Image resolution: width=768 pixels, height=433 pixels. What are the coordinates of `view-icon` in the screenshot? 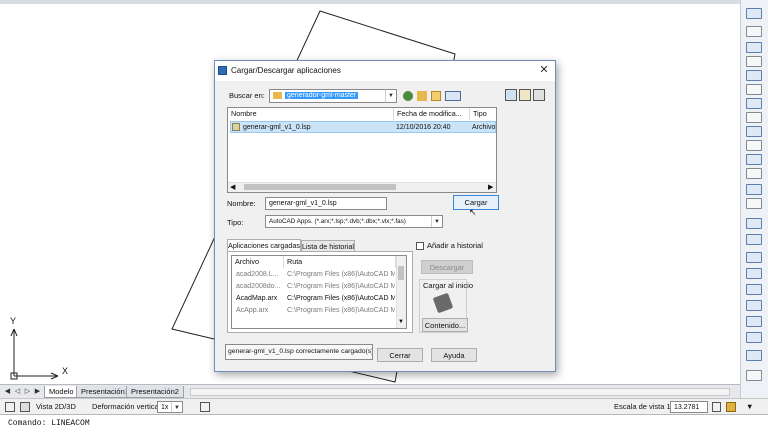 It's located at (10, 407).